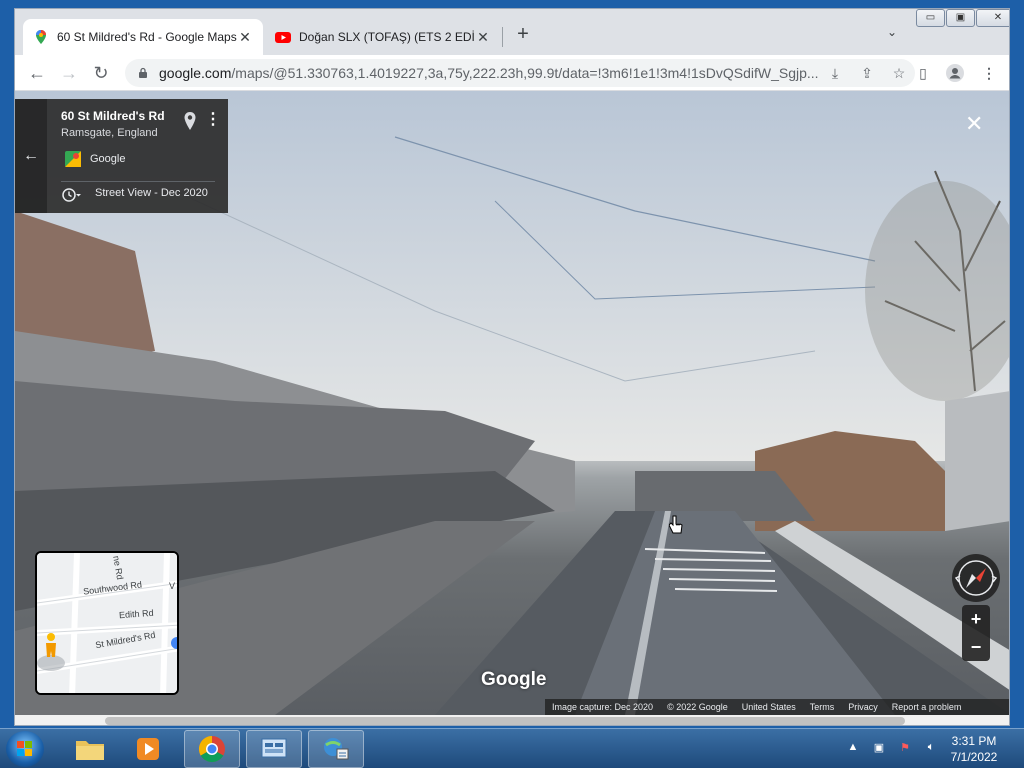  I want to click on report-problem-link: Report a problem, so click(927, 707).